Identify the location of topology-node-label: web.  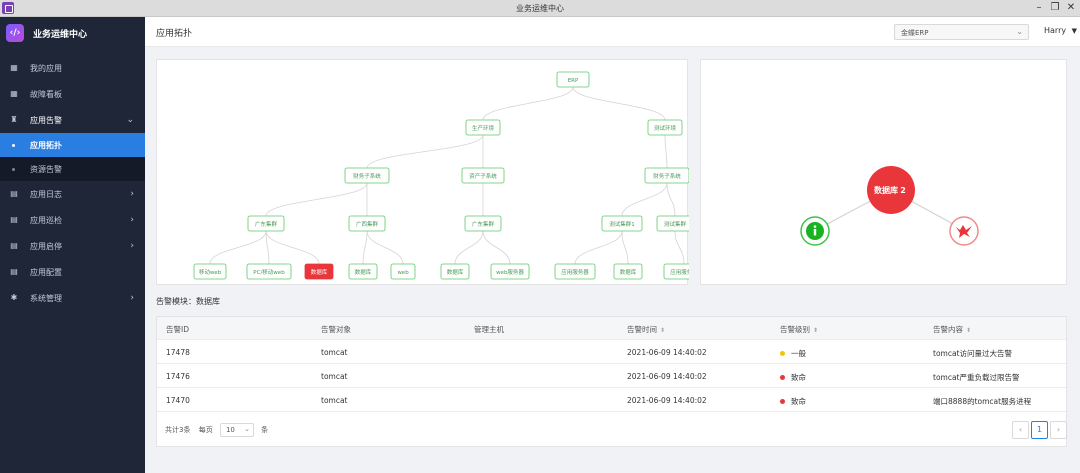
(403, 273).